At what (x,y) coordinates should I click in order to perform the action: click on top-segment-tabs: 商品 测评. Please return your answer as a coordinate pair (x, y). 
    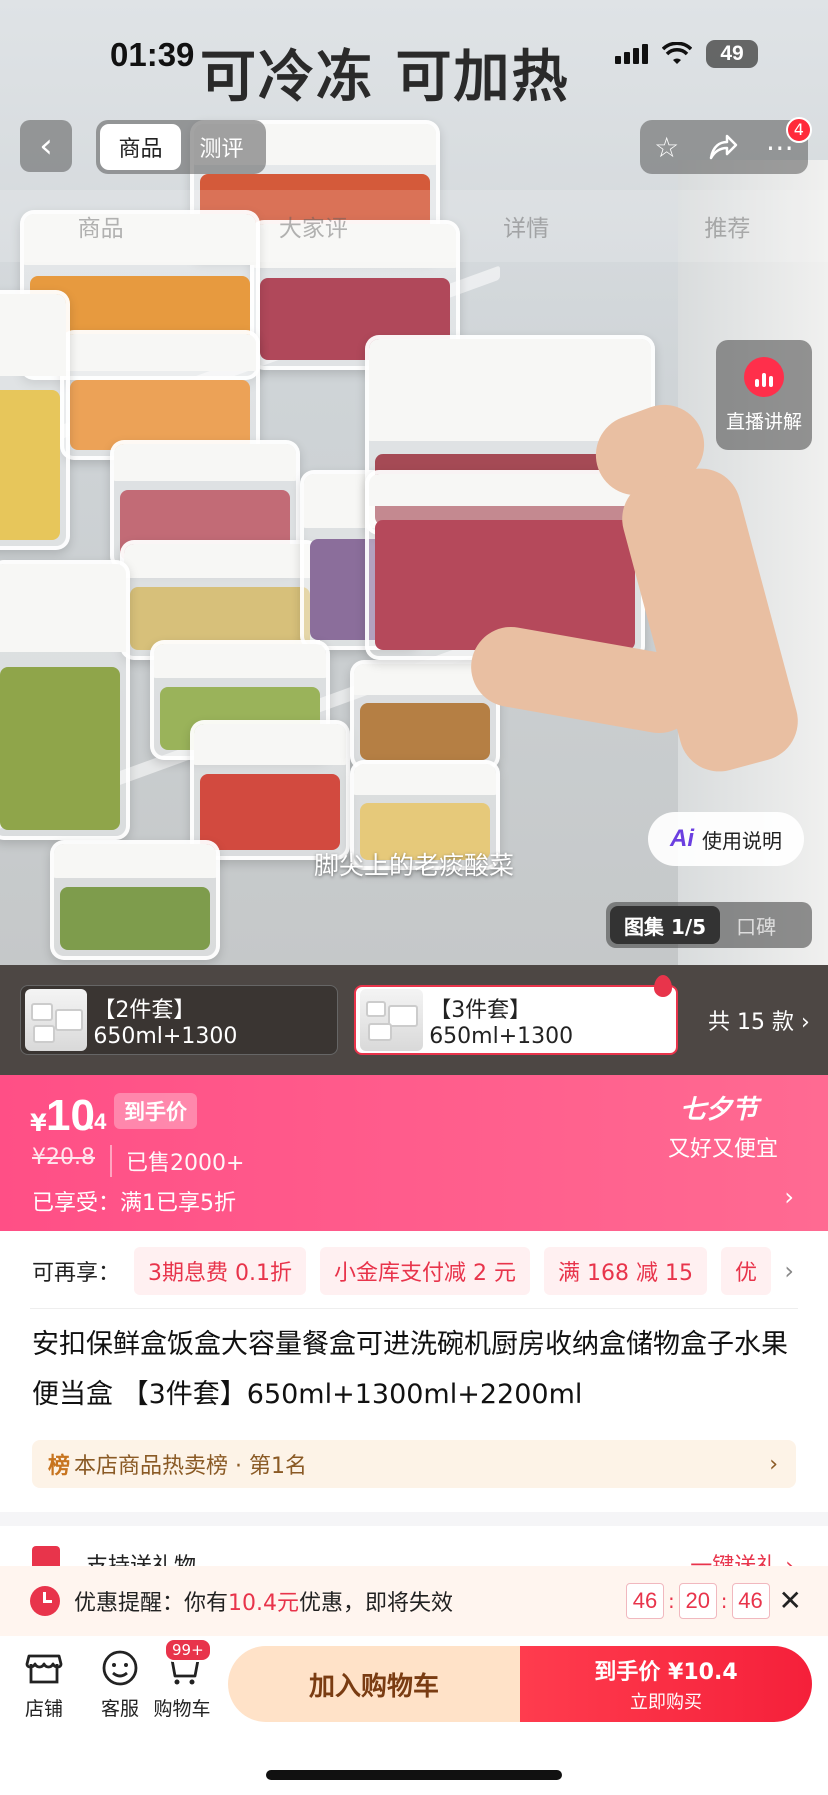
    Looking at the image, I should click on (181, 147).